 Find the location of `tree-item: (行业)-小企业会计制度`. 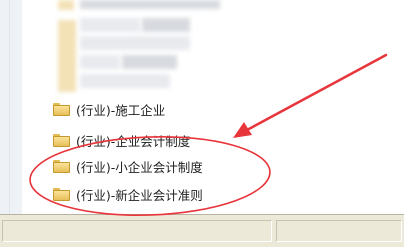

tree-item: (行业)-小企业会计制度 is located at coordinates (128, 166).